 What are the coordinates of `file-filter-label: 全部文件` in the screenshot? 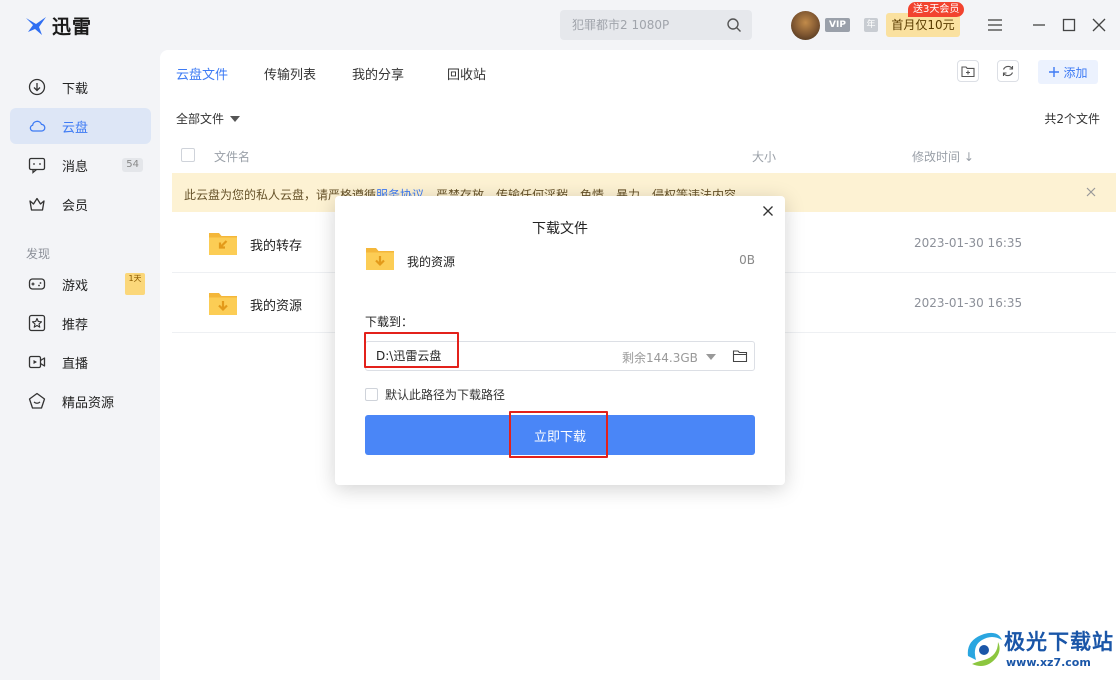 It's located at (200, 119).